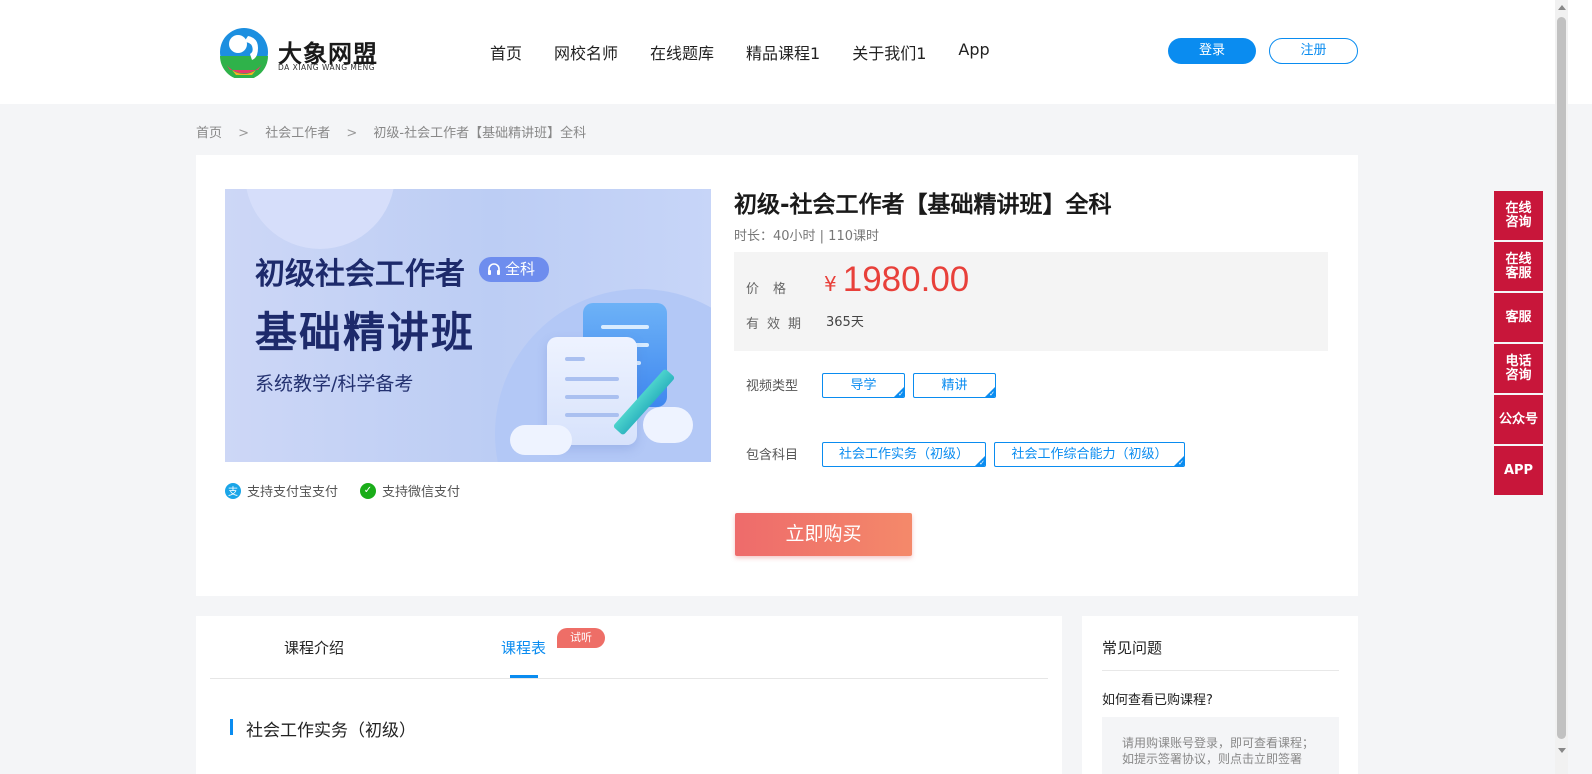 This screenshot has height=774, width=1592. Describe the element at coordinates (494, 269) in the screenshot. I see `headphones-icon` at that location.